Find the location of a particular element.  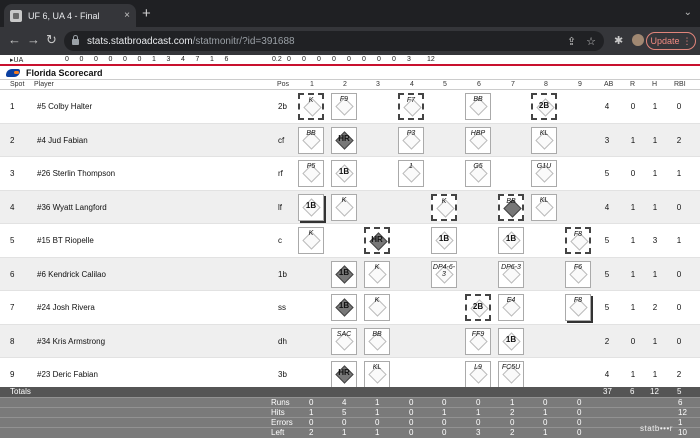

at-bat-box: HBP is located at coordinates (478, 140).